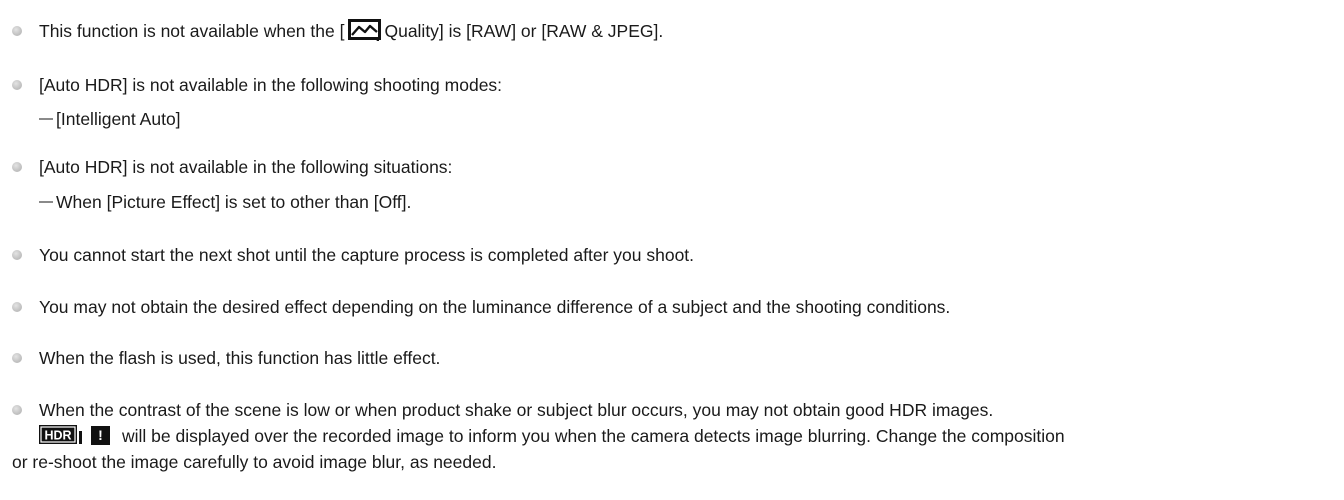 The height and width of the screenshot is (500, 1344). Describe the element at coordinates (524, 31) in the screenshot. I see `note-text-after: Quality] is [RAW] or [RAW & JPEG].` at that location.